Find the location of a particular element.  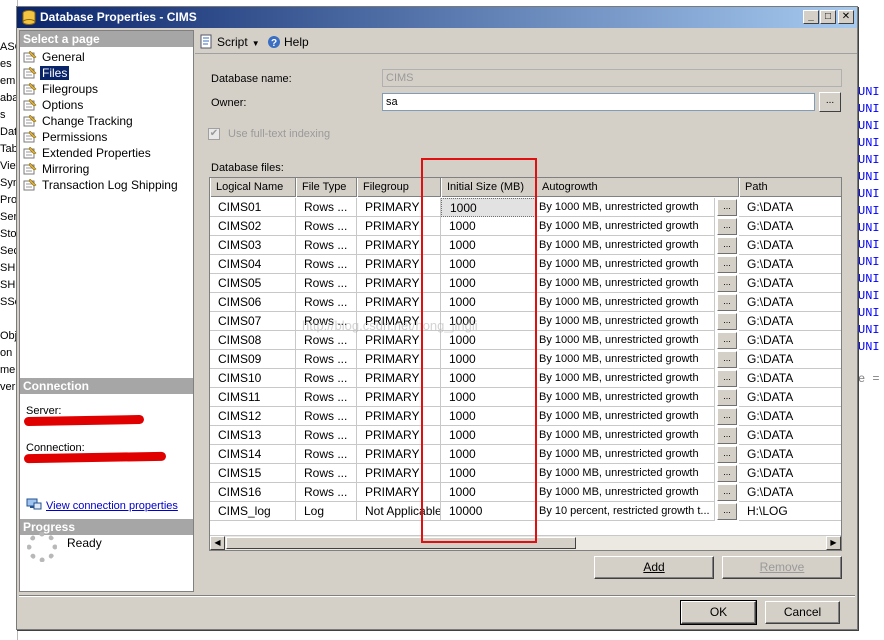

minimize-button: _ is located at coordinates (811, 17).